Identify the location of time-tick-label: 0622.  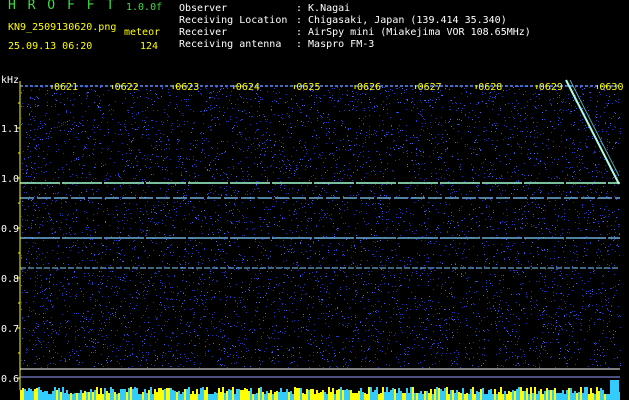
(127, 87).